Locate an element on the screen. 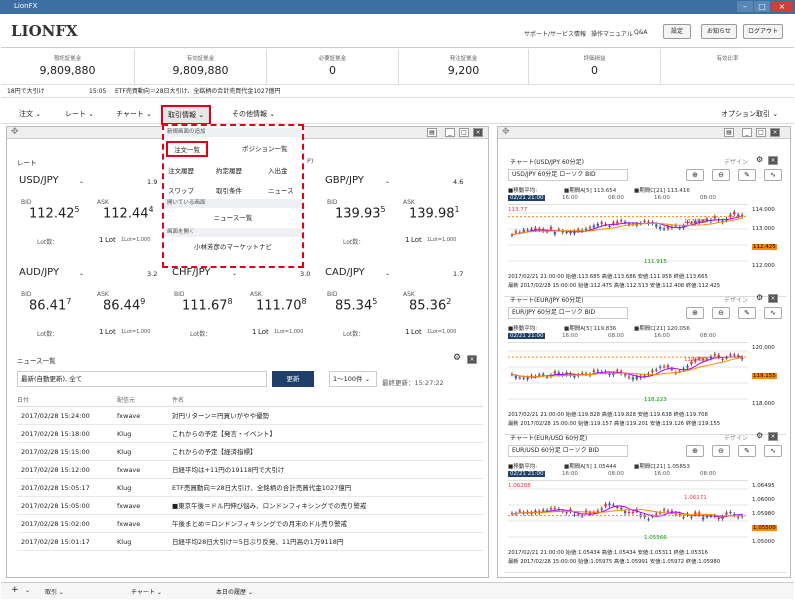  chart-symbol-select: USD/JPY 60分足 ローソク BID is located at coordinates (568, 175).